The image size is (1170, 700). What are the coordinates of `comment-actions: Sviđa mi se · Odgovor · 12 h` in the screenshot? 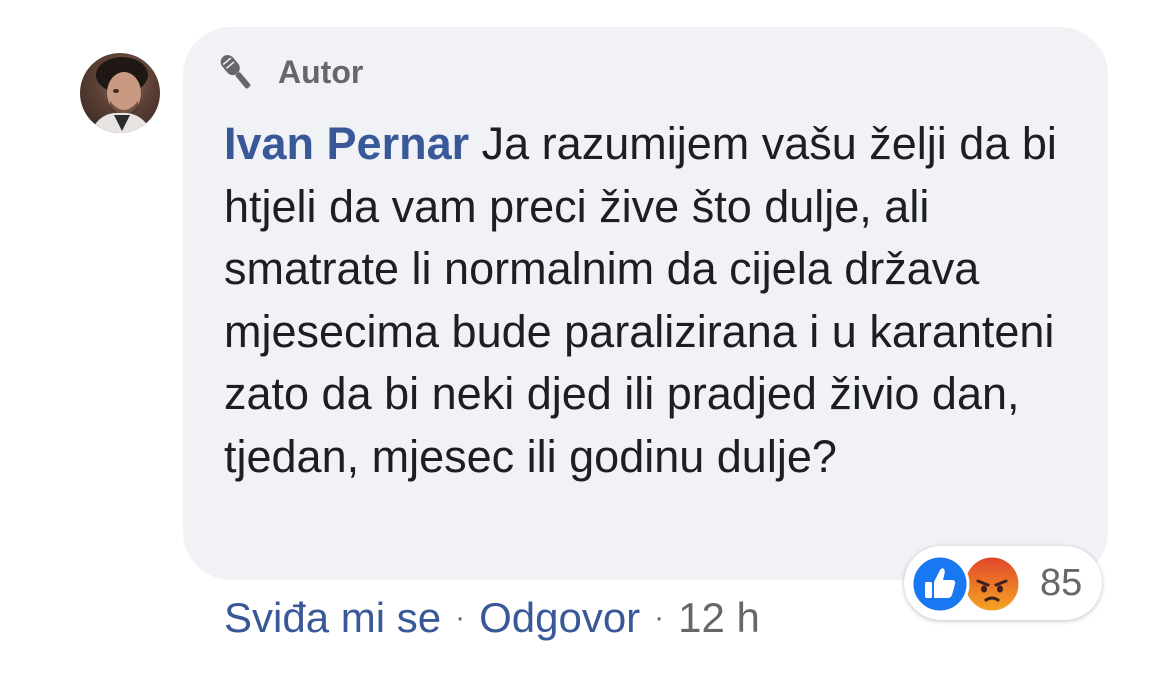 It's located at (492, 618).